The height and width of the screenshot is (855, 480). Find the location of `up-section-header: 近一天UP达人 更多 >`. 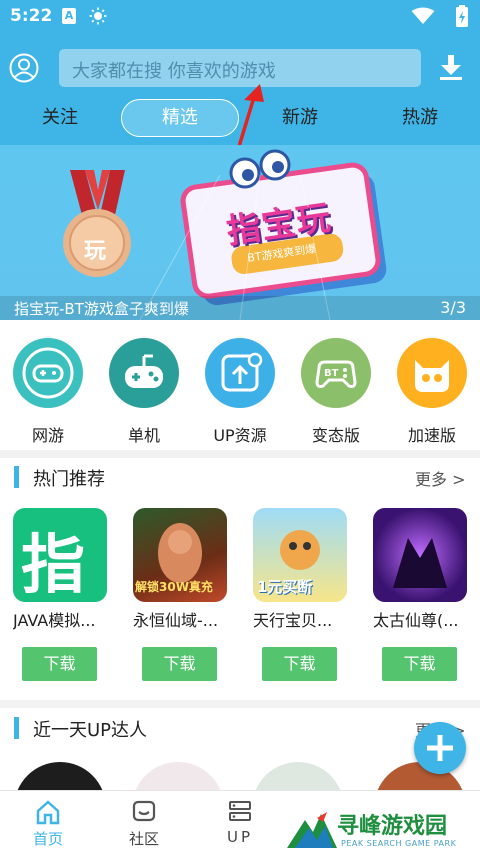

up-section-header: 近一天UP达人 更多 > is located at coordinates (240, 729).